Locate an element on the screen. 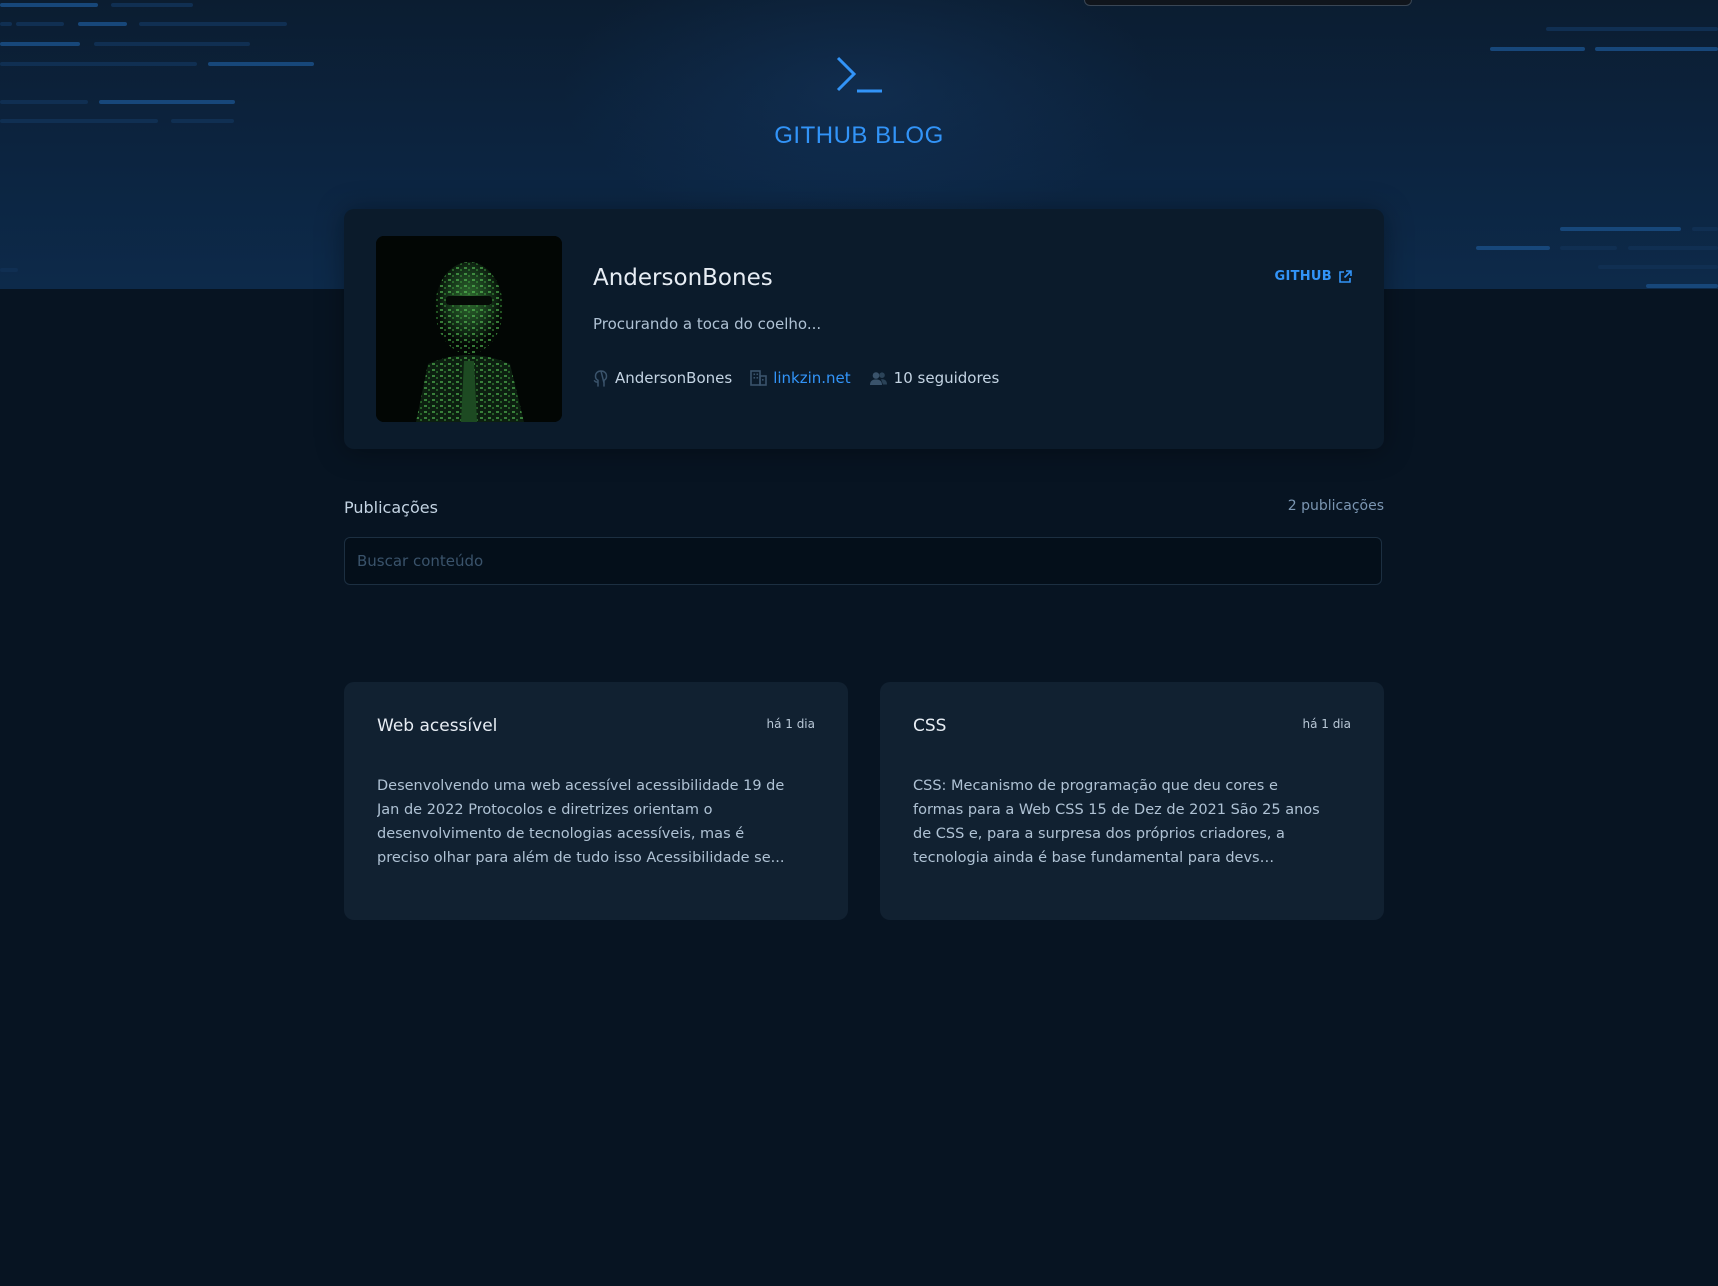  followers-text: 10 seguidores is located at coordinates (946, 378).